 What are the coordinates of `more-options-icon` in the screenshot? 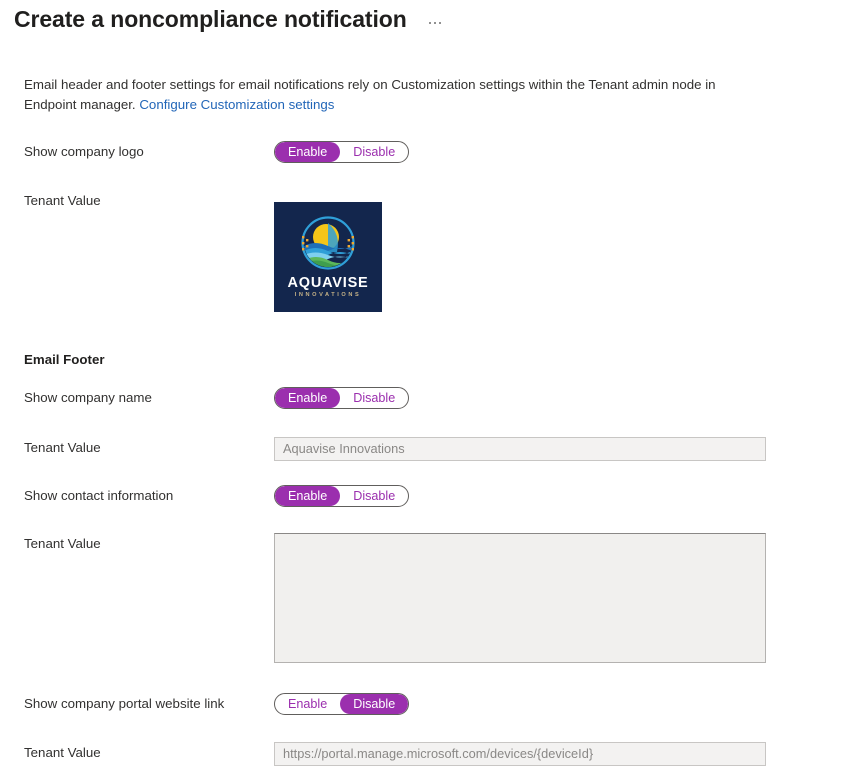 It's located at (435, 23).